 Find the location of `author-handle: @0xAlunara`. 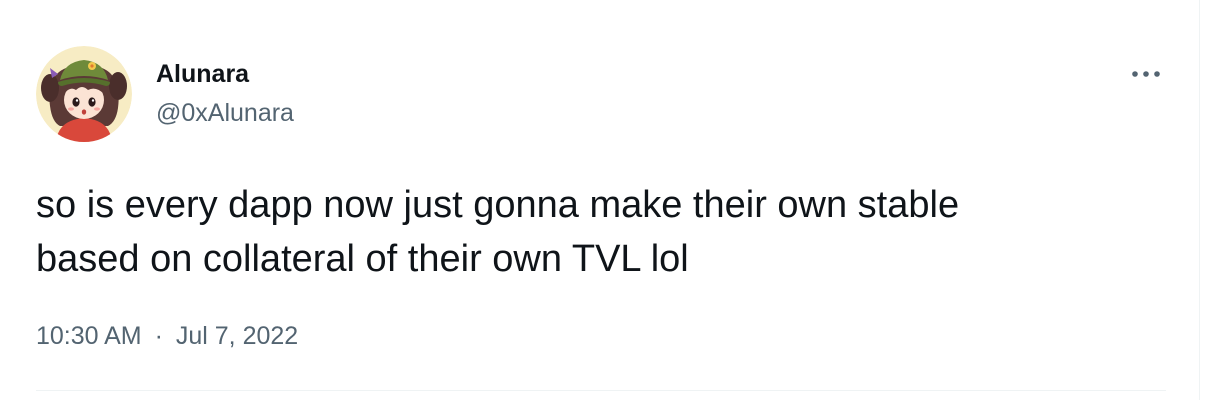

author-handle: @0xAlunara is located at coordinates (225, 113).